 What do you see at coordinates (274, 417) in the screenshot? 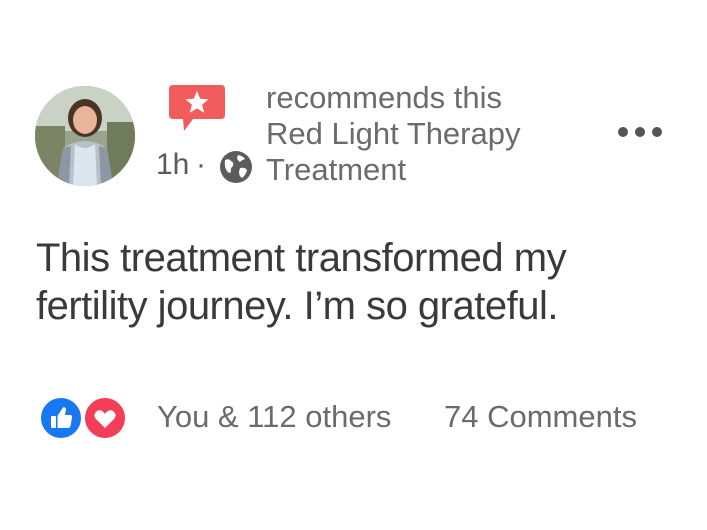
I see `reaction-count: You & 112 others` at bounding box center [274, 417].